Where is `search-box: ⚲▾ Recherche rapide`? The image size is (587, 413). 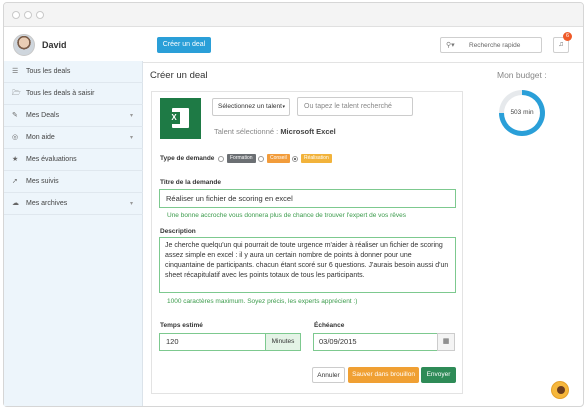
search-box: ⚲▾ Recherche rapide is located at coordinates (491, 45).